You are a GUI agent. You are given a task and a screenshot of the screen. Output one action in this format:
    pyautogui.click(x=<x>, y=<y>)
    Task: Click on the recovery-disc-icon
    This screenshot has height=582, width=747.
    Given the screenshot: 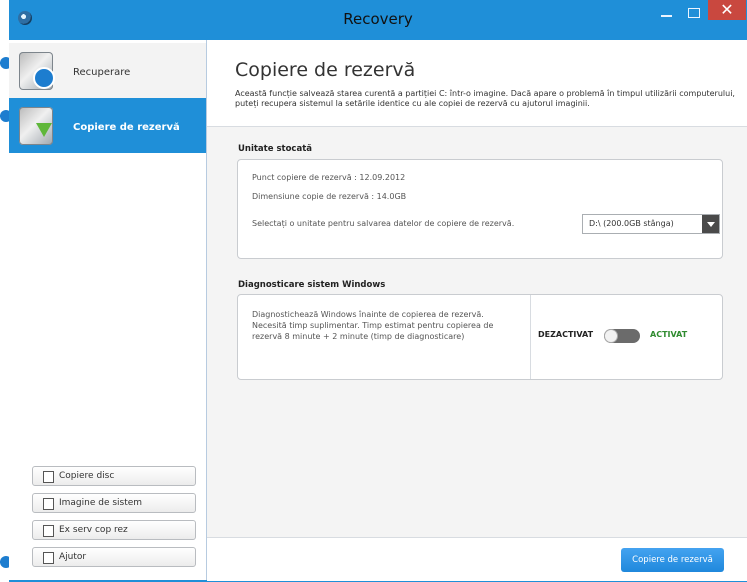 What is the action you would take?
    pyautogui.click(x=37, y=71)
    